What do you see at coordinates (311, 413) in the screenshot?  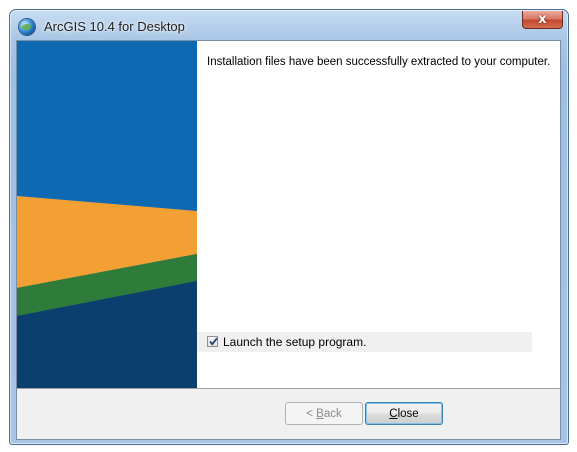 I see `back-button-prefix: <` at bounding box center [311, 413].